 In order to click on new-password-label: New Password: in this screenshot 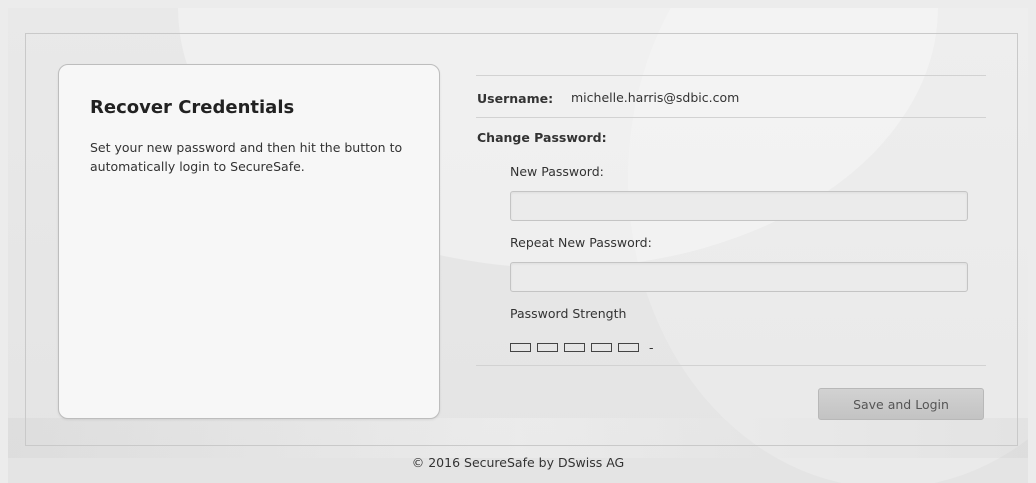, I will do `click(557, 171)`.